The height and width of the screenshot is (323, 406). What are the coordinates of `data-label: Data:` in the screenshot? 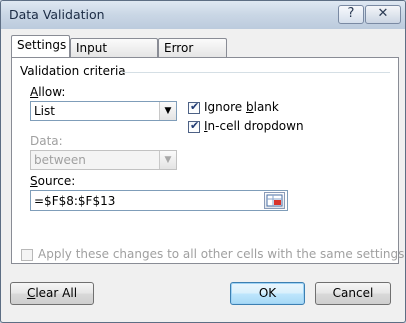 It's located at (46, 141).